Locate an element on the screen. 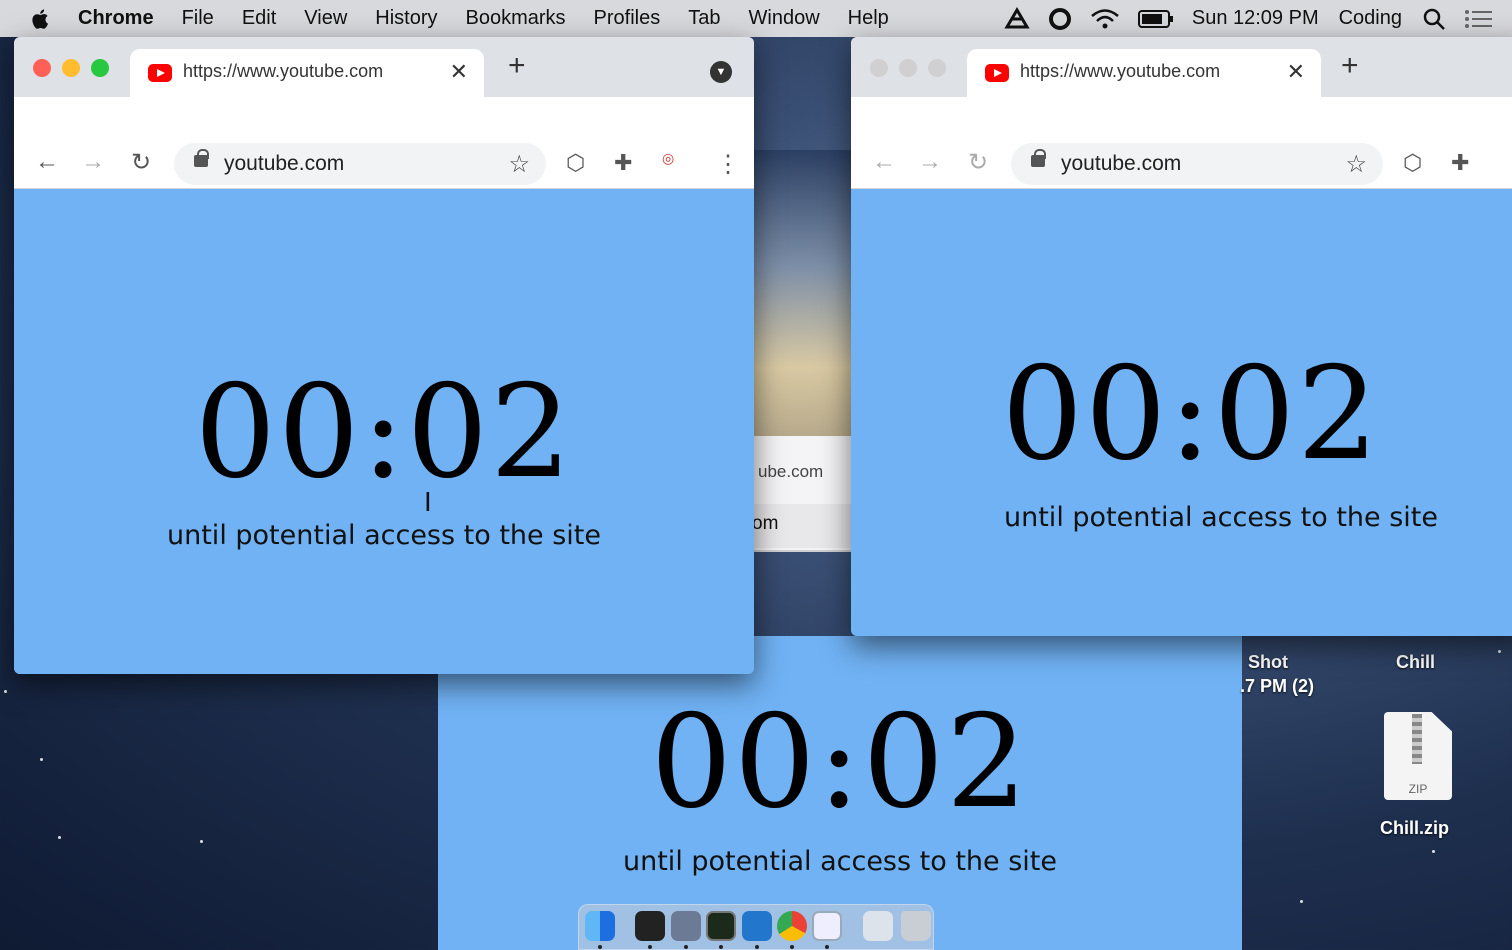 This screenshot has height=950, width=1512. more-menu-icon: ⋮ is located at coordinates (728, 164).